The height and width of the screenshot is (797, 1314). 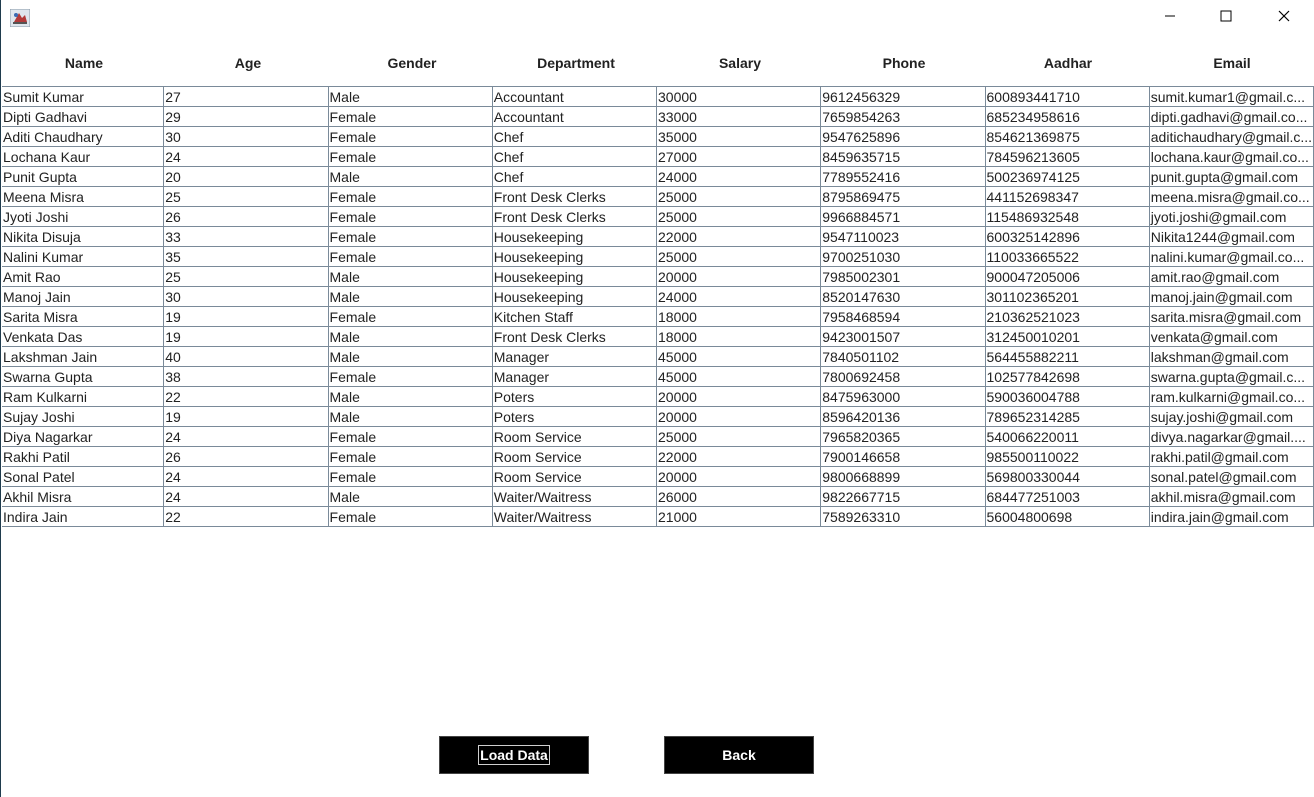 What do you see at coordinates (739, 755) in the screenshot?
I see `back-button: Back` at bounding box center [739, 755].